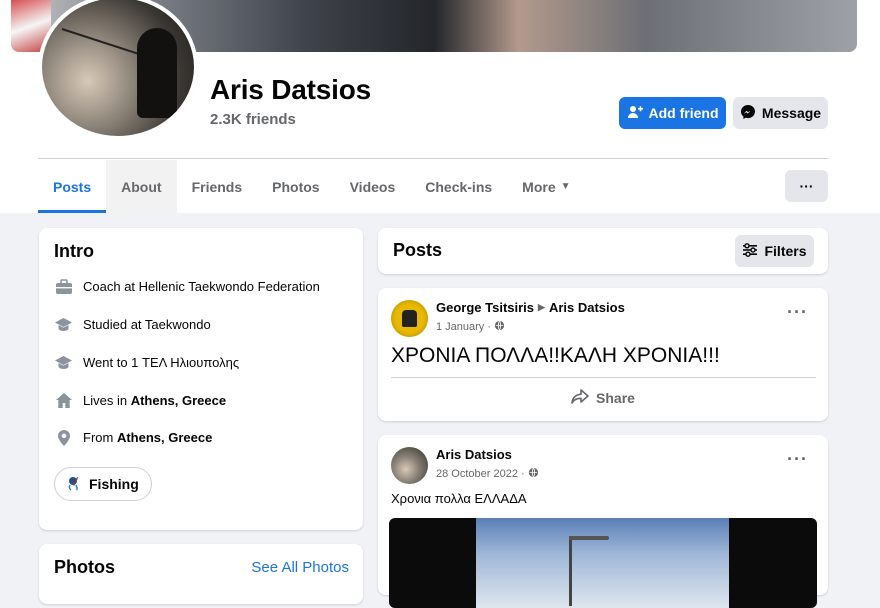  I want to click on hobby-chip: Fishing, so click(103, 484).